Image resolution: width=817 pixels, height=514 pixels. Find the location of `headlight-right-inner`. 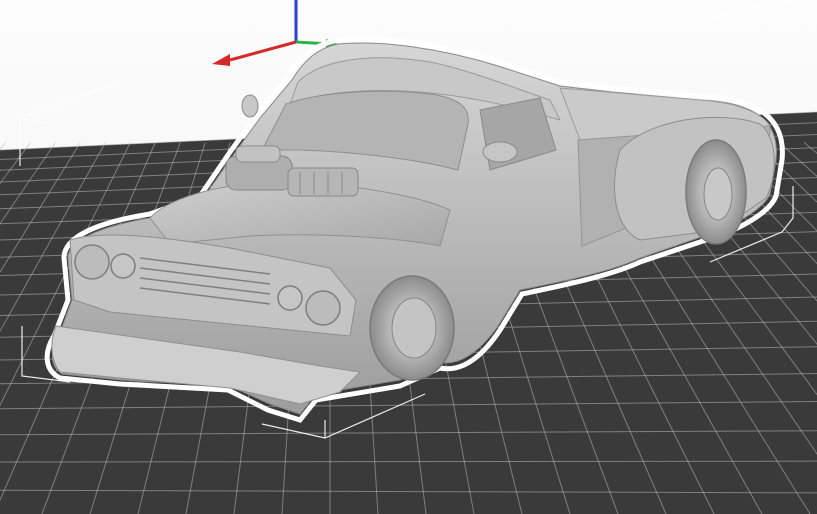

headlight-right-inner is located at coordinates (290, 298).